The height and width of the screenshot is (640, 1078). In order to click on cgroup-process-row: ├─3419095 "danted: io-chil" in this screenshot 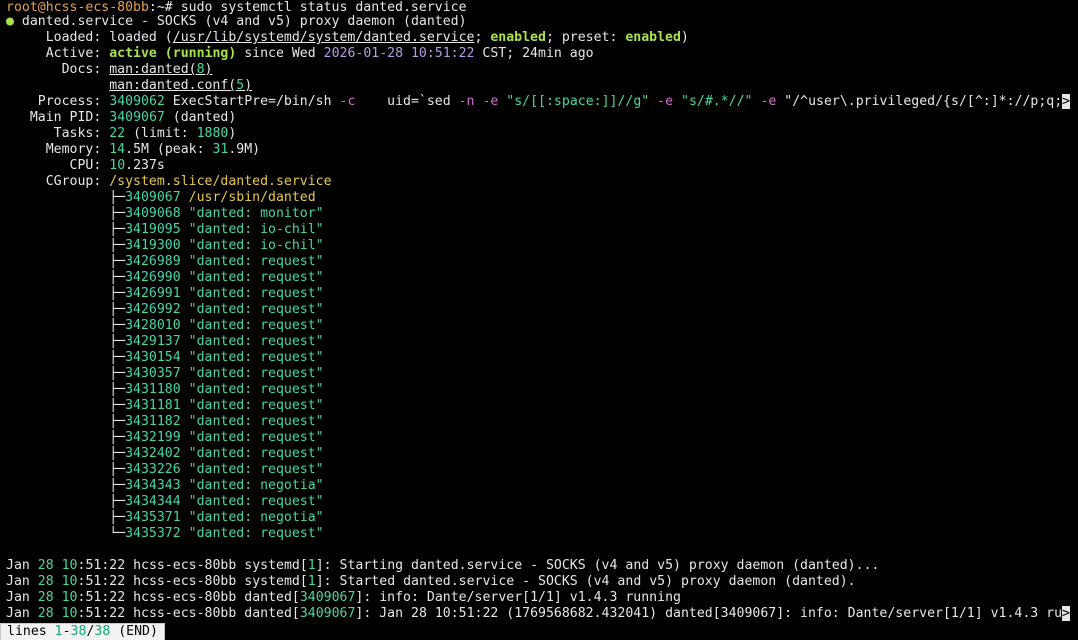, I will do `click(542, 230)`.